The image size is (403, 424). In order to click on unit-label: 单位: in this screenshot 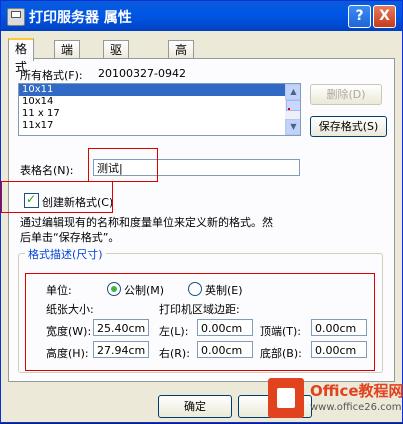, I will do `click(59, 290)`.